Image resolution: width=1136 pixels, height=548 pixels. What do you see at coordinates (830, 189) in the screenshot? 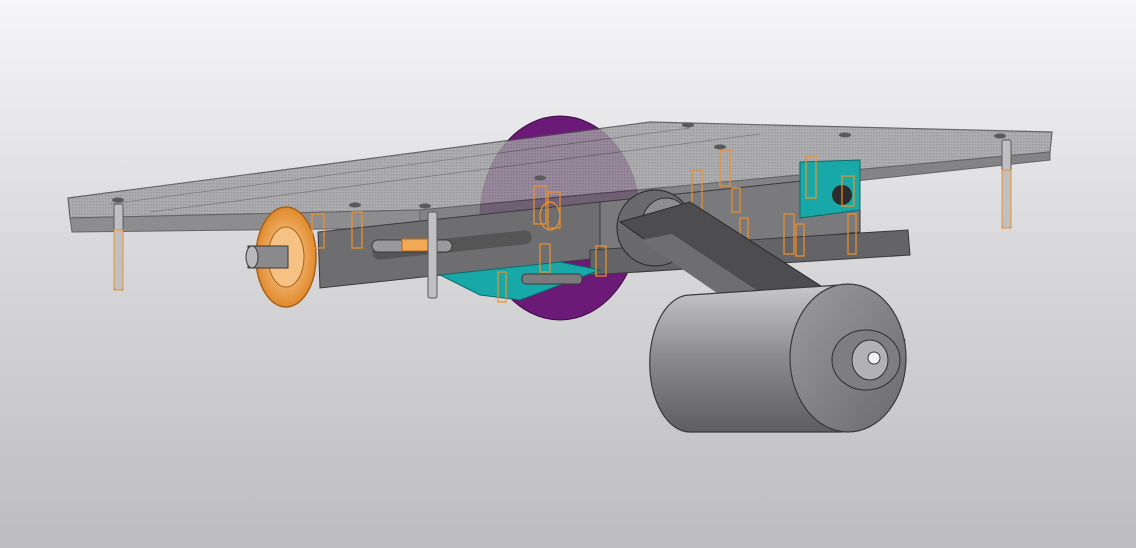
I see `teal-bracket-right` at bounding box center [830, 189].